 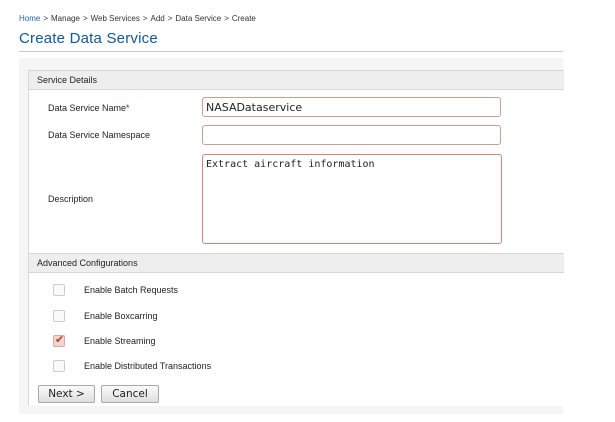 What do you see at coordinates (88, 38) in the screenshot?
I see `page-title: Create Data Service` at bounding box center [88, 38].